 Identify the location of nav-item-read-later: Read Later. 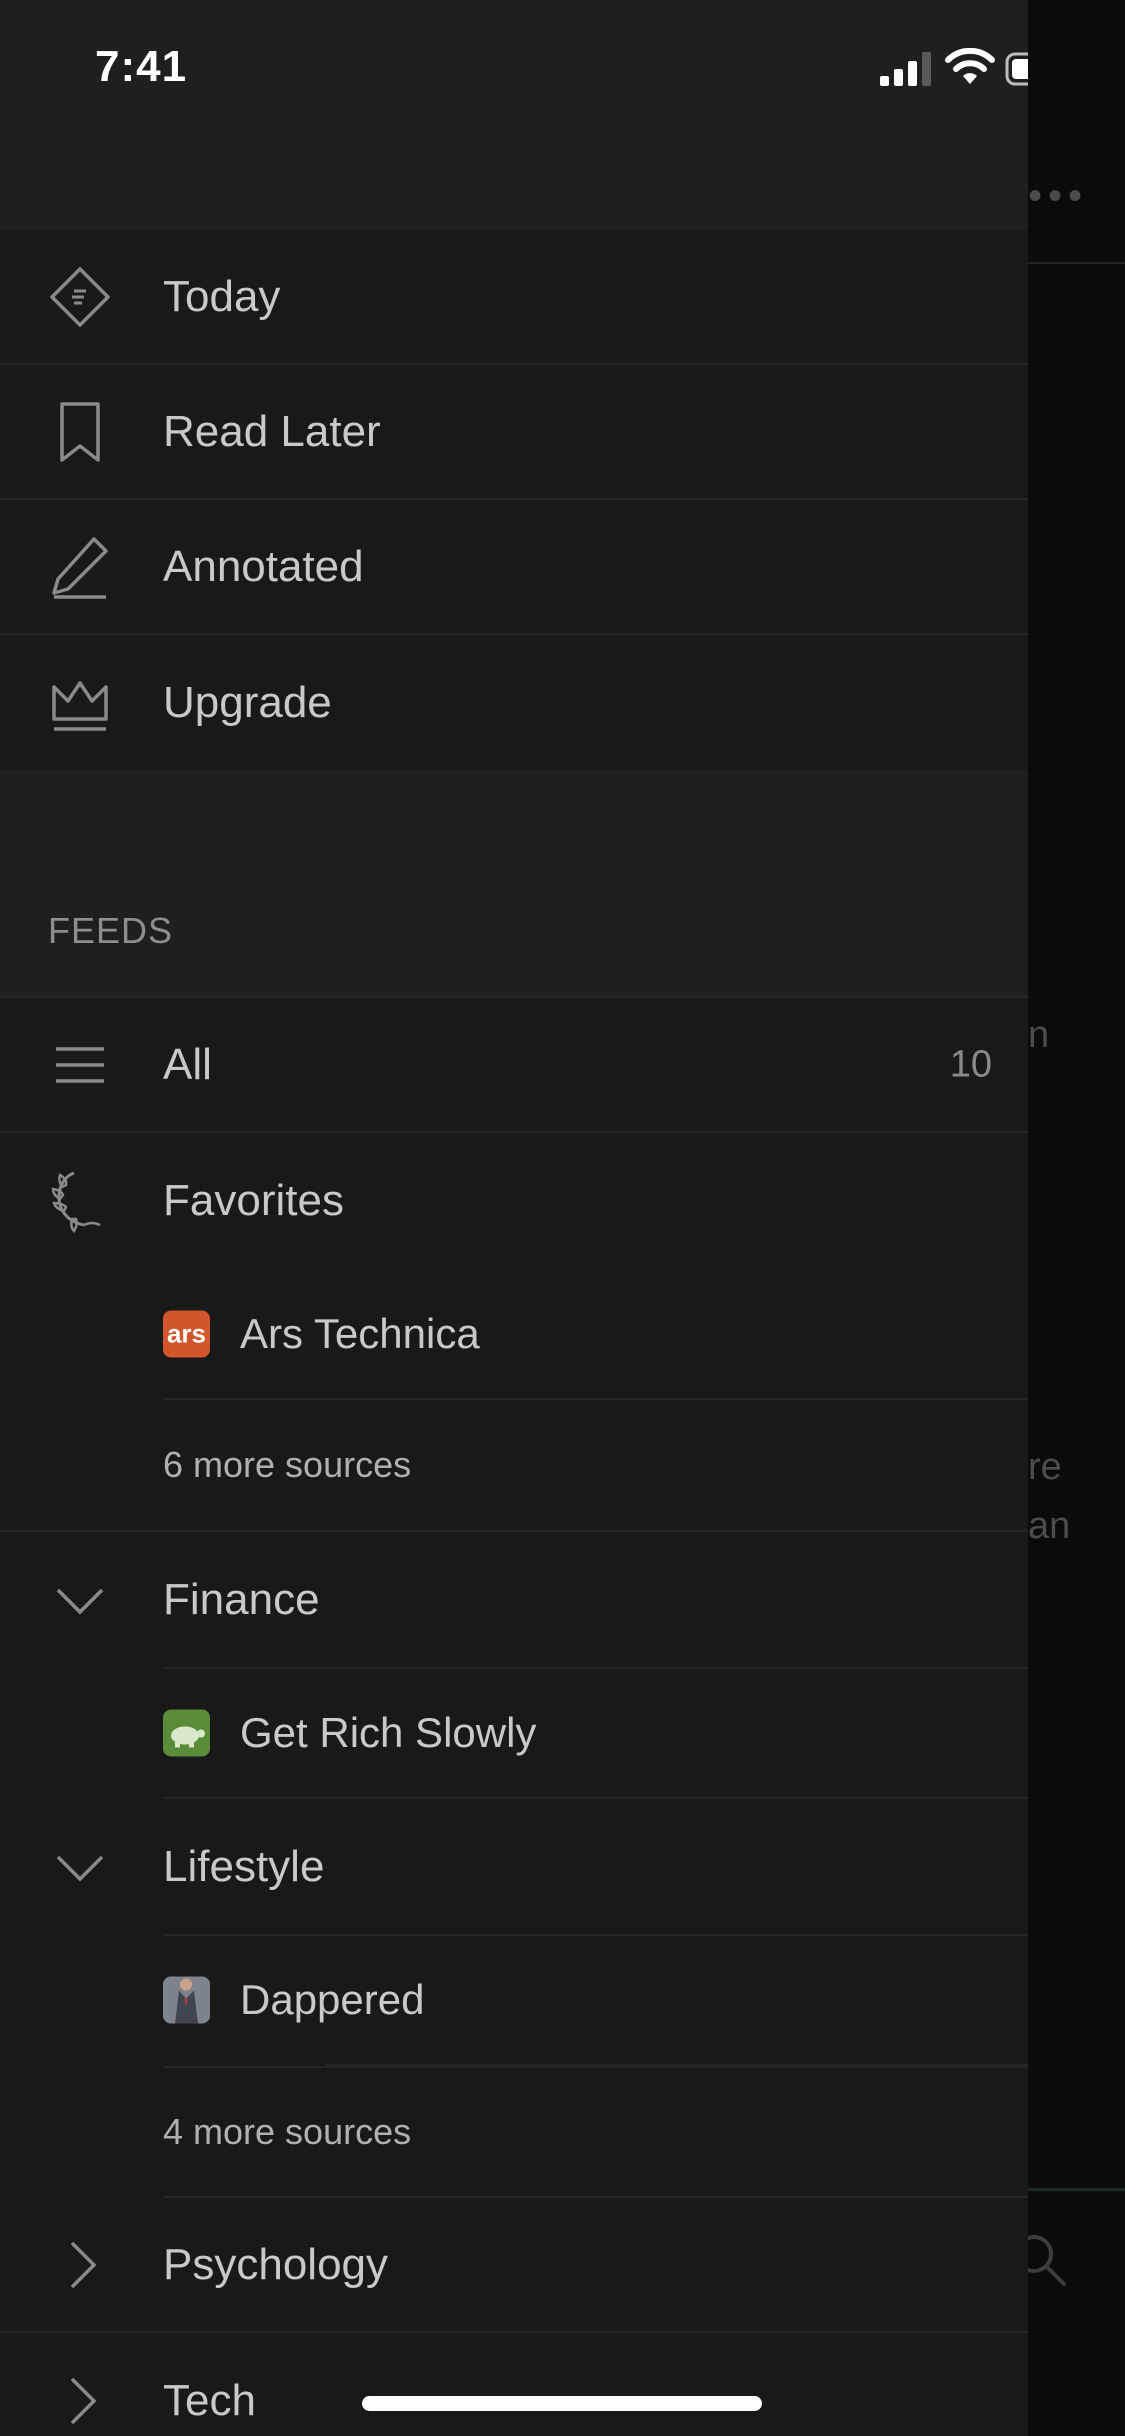
(514, 432).